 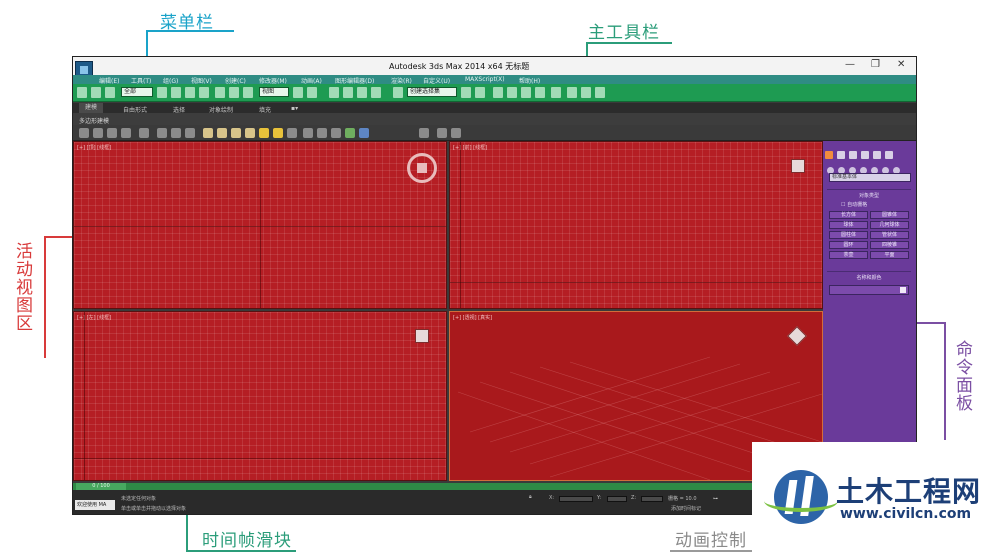 What do you see at coordinates (466, 92) in the screenshot?
I see `mirror-icon` at bounding box center [466, 92].